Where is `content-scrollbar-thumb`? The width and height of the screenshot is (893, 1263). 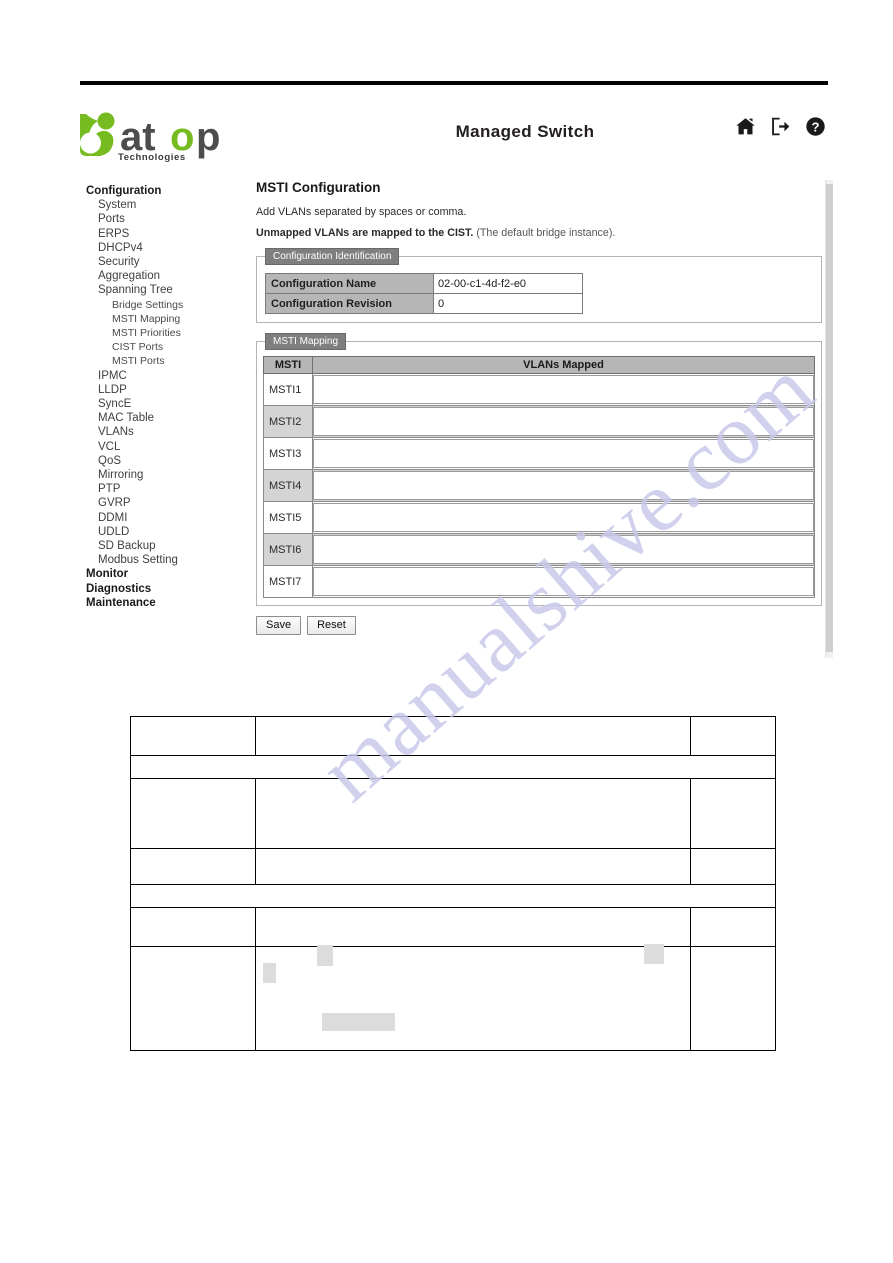 content-scrollbar-thumb is located at coordinates (829, 418).